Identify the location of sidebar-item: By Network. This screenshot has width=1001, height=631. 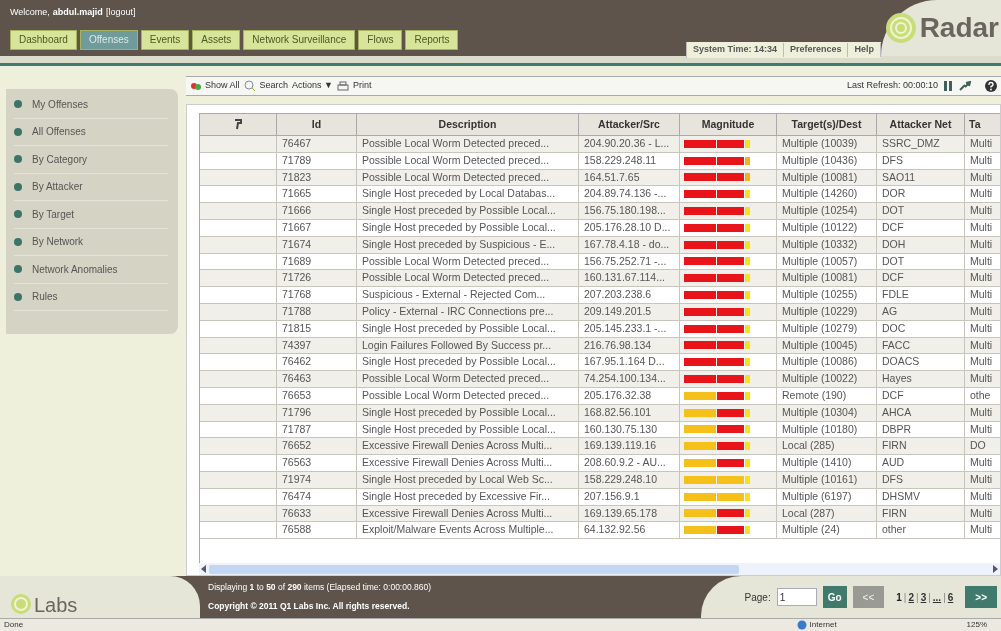
(91, 242).